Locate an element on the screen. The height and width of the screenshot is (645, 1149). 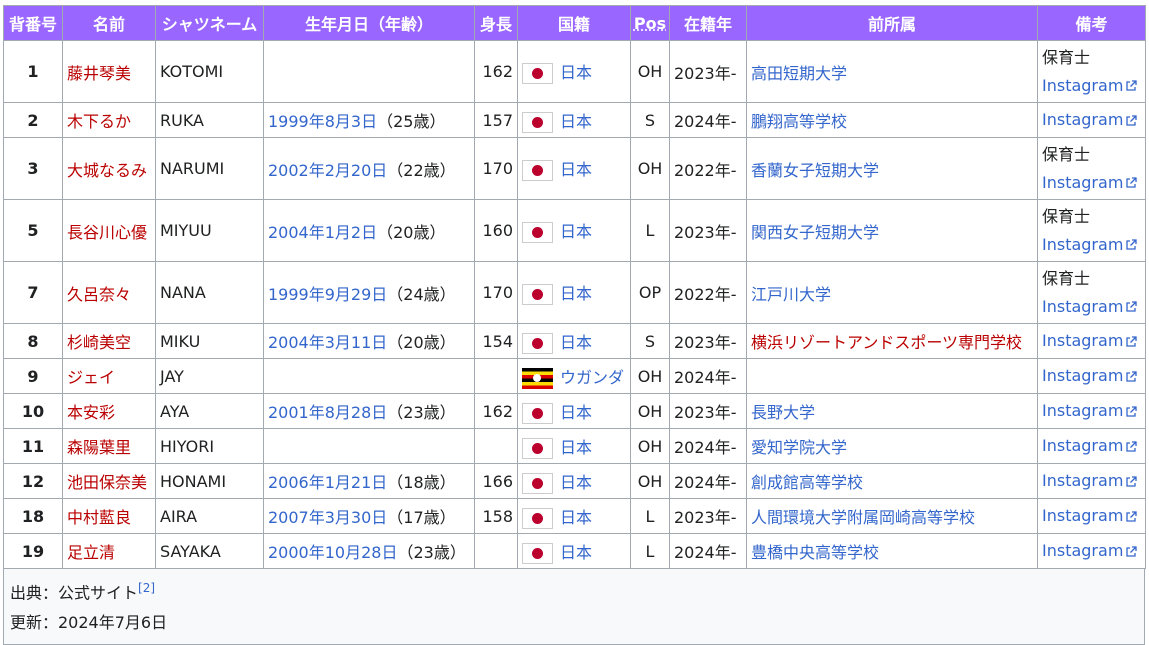
cell-height: 162 is located at coordinates (496, 411).